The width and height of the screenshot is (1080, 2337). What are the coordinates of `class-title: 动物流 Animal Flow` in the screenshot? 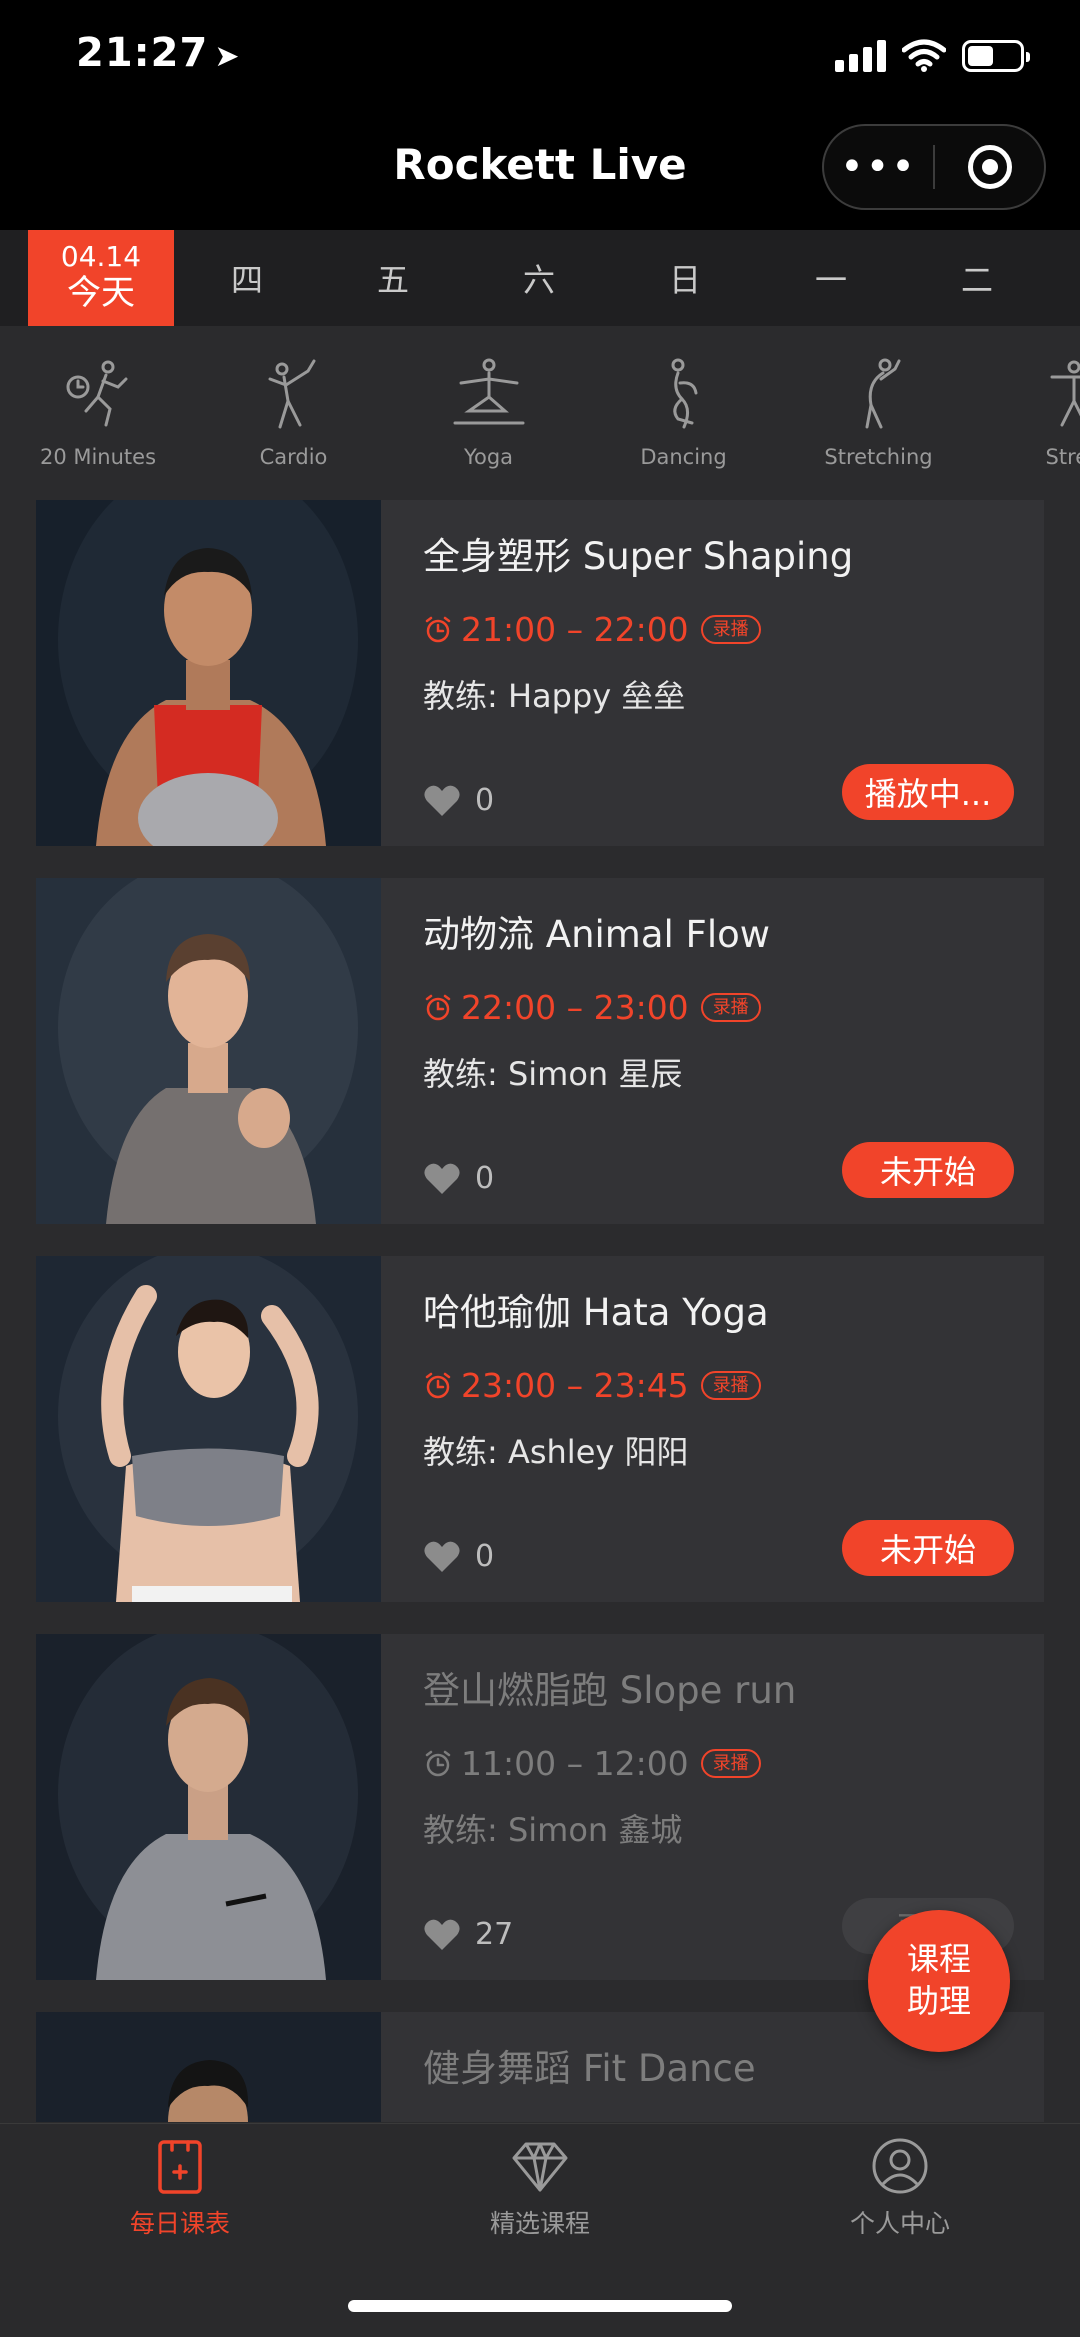 It's located at (597, 934).